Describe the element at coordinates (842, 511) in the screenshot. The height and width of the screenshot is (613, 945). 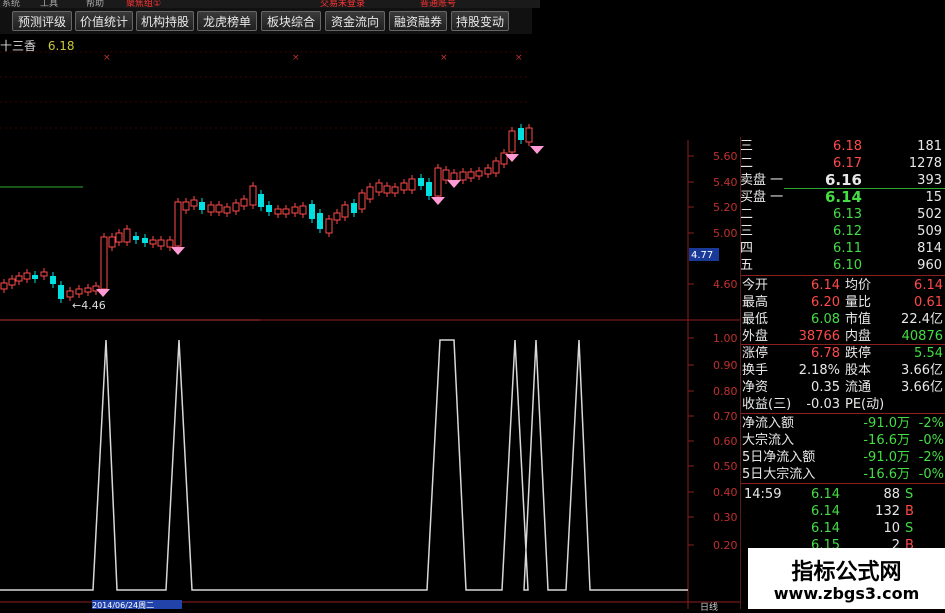
I see `panel-row: 6.14 132 B` at that location.